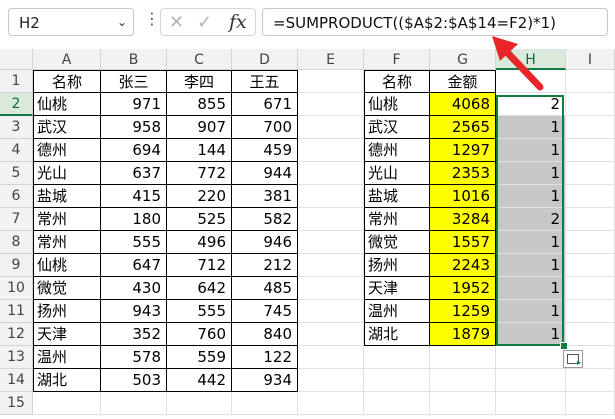  I want to click on row-header-7: 7, so click(16, 219).